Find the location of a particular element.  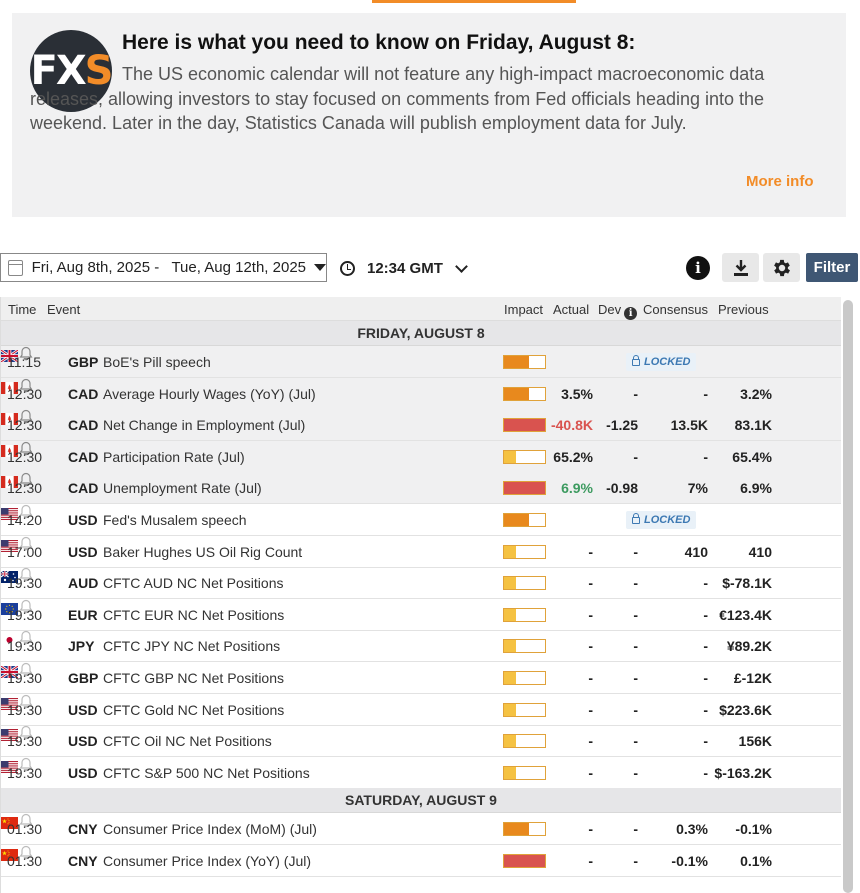

event-time: 11:15 is located at coordinates (24, 362).